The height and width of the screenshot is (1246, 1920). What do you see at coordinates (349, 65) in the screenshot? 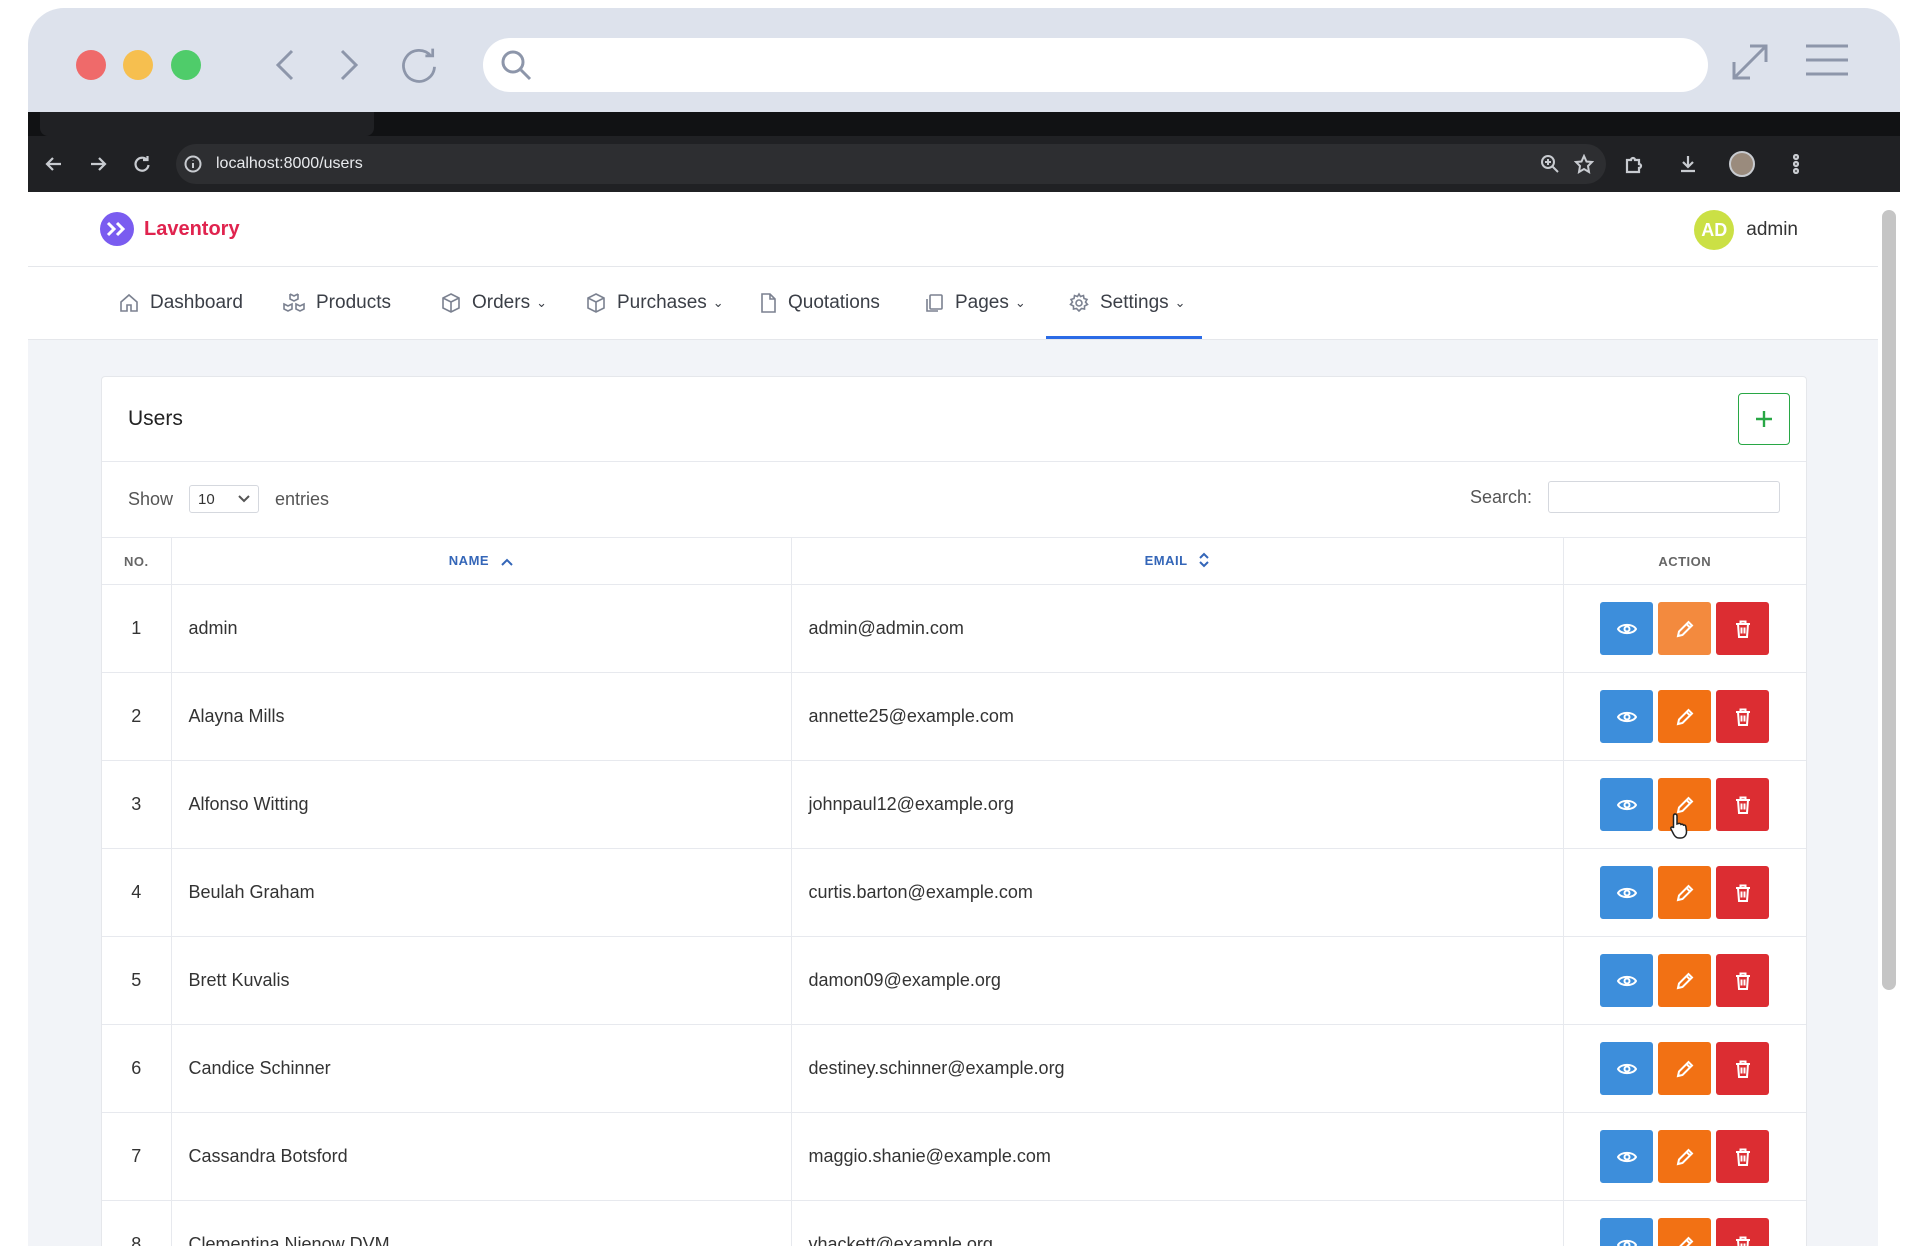
I see `mac-forward-button` at bounding box center [349, 65].